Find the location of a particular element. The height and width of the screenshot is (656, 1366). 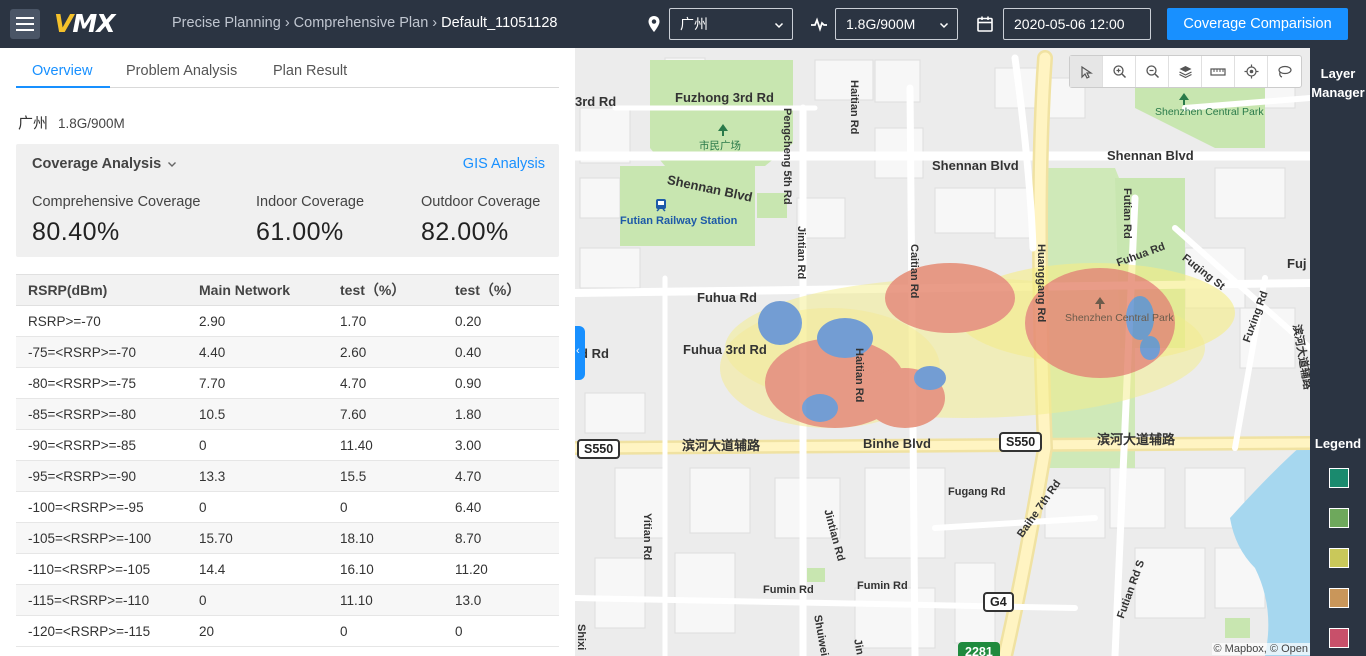

zoom-out-icon is located at coordinates (1152, 71).